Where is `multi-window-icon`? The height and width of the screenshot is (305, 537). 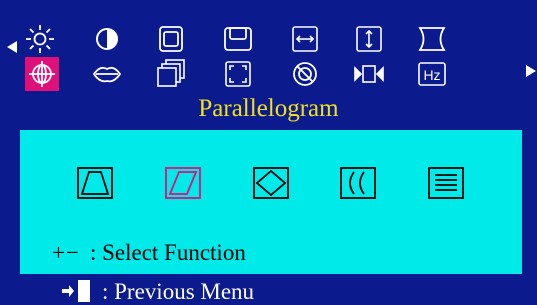
multi-window-icon is located at coordinates (171, 74).